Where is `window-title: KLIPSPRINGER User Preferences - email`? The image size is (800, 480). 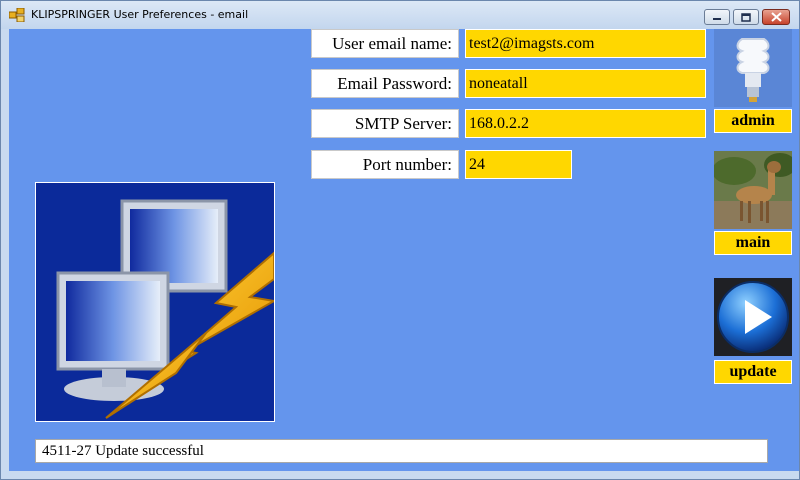 window-title: KLIPSPRINGER User Preferences - email is located at coordinates (140, 14).